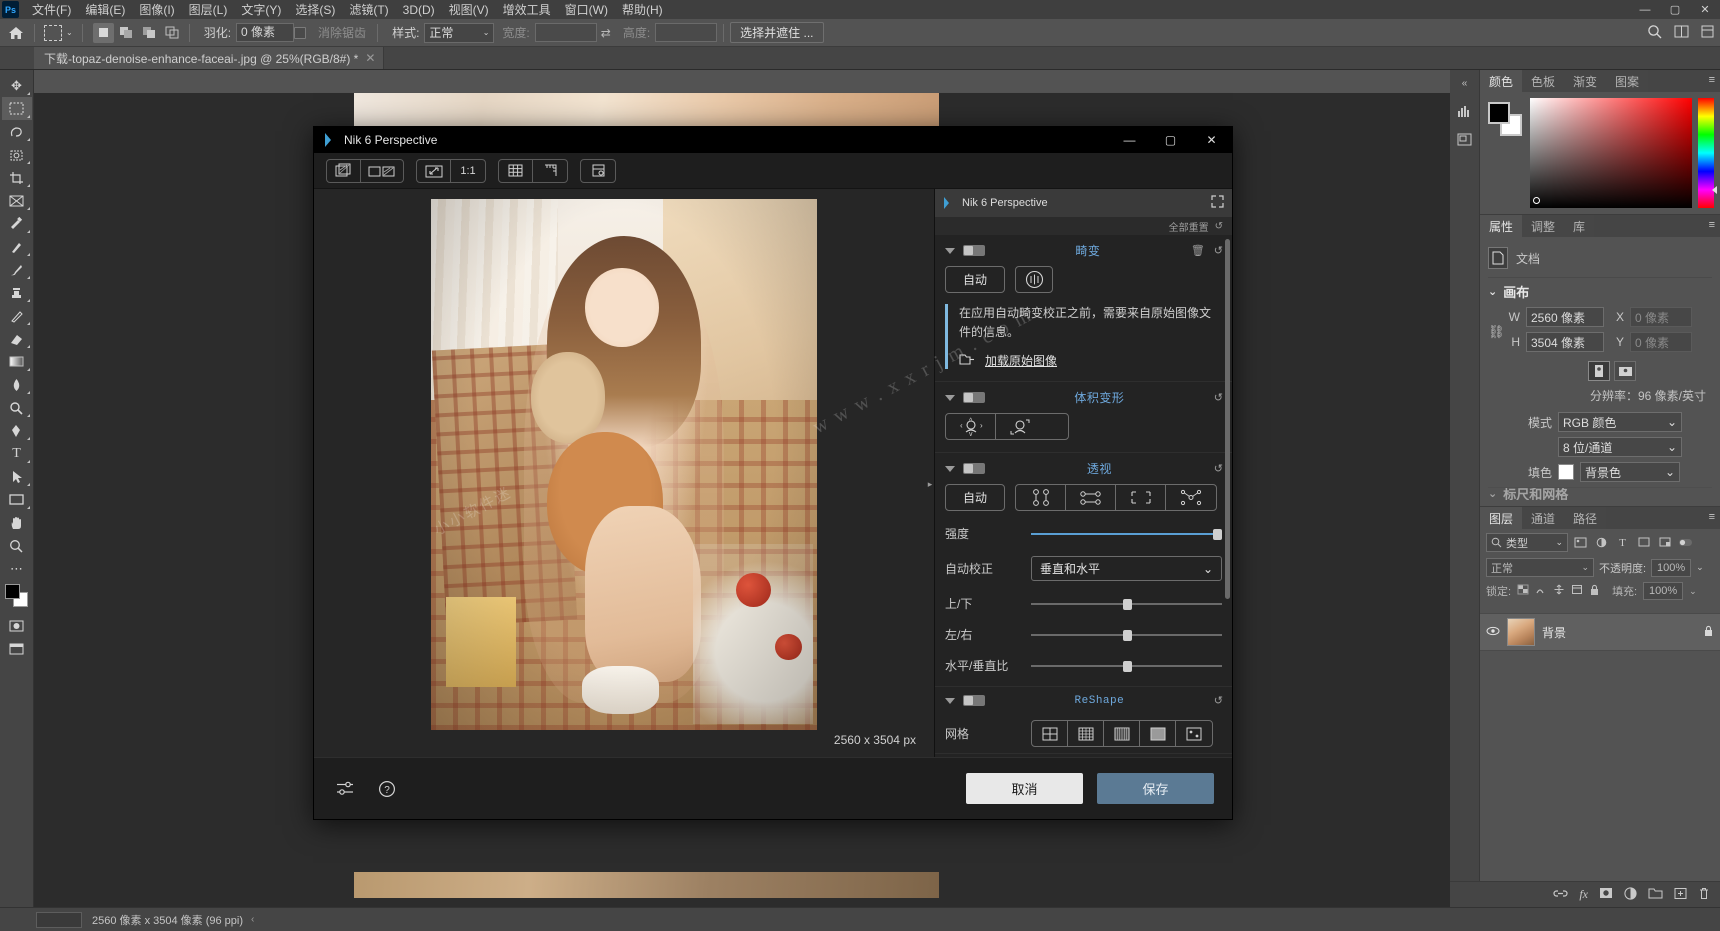 The width and height of the screenshot is (1720, 931). Describe the element at coordinates (1565, 317) in the screenshot. I see `canvas-width-input: 2560 像素` at that location.